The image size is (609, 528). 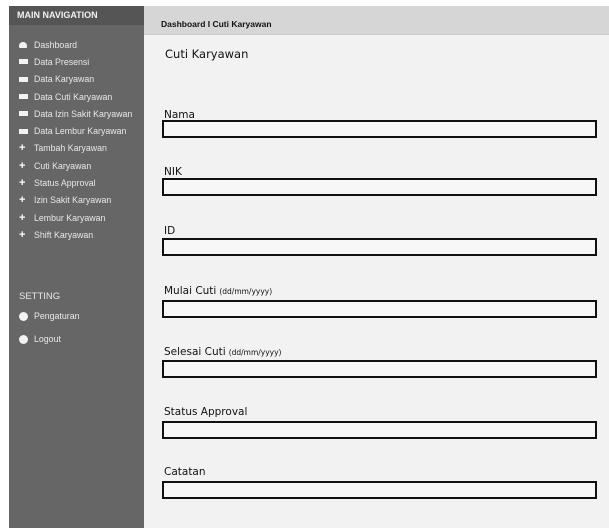 I want to click on sidebar-item-label: Data Lembur Karyawan, so click(x=80, y=131).